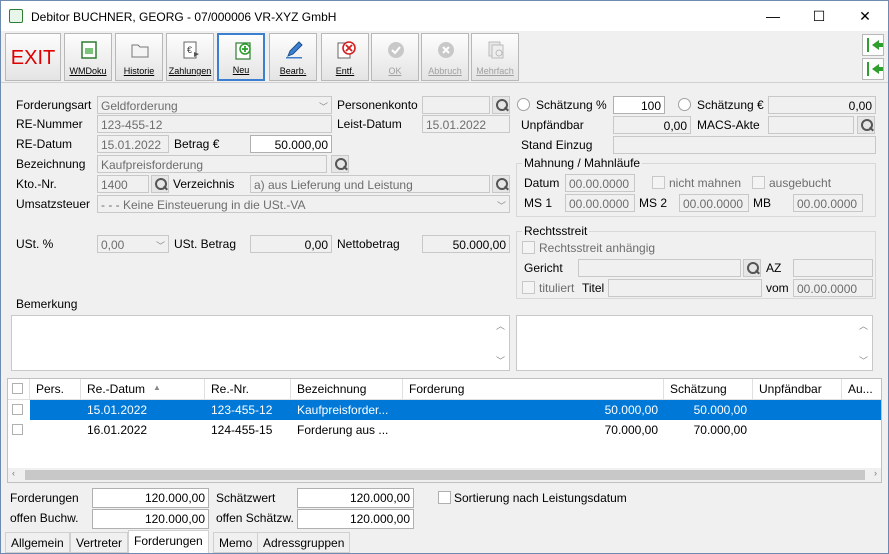 The height and width of the screenshot is (554, 889). What do you see at coordinates (303, 204) in the screenshot?
I see `umsatzsteuer-select: - - - Keine Einsteuerung in die USt.-VA ﹀` at bounding box center [303, 204].